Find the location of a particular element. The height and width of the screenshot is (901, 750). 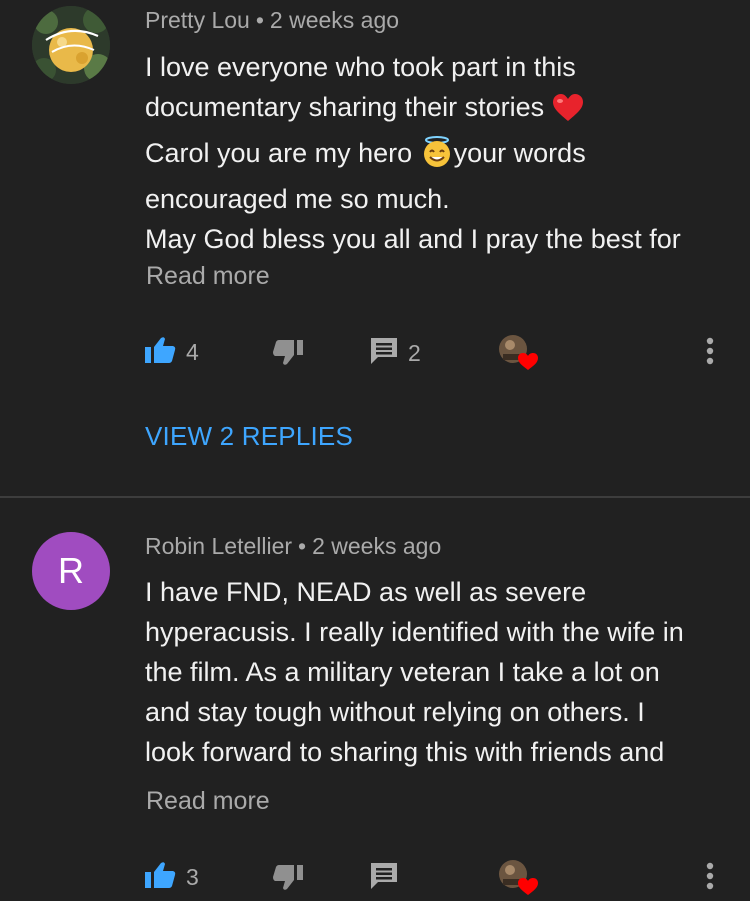

like-count: 3 is located at coordinates (192, 877).